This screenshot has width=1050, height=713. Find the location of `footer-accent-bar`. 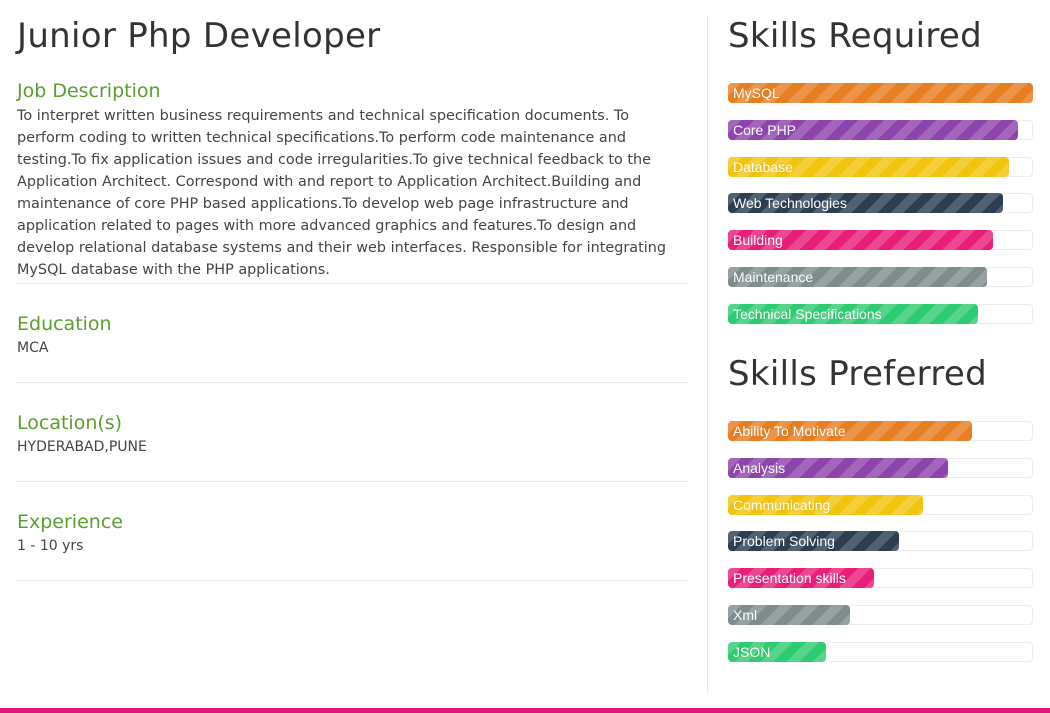

footer-accent-bar is located at coordinates (525, 710).